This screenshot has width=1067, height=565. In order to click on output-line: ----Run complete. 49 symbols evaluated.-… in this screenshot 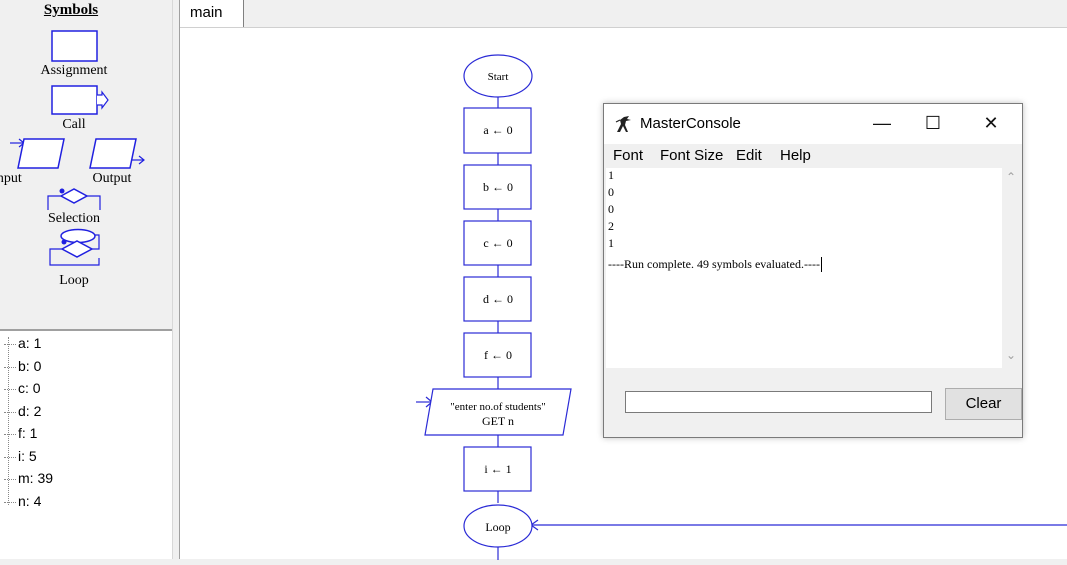, I will do `click(715, 264)`.